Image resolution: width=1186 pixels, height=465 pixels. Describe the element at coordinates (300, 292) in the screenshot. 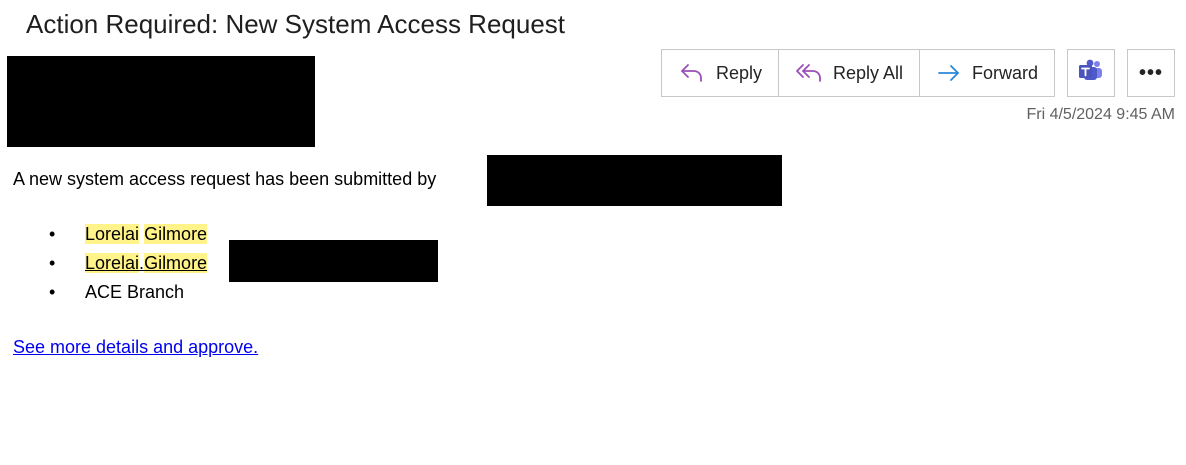

I see `list-item: • ACE Branch` at that location.